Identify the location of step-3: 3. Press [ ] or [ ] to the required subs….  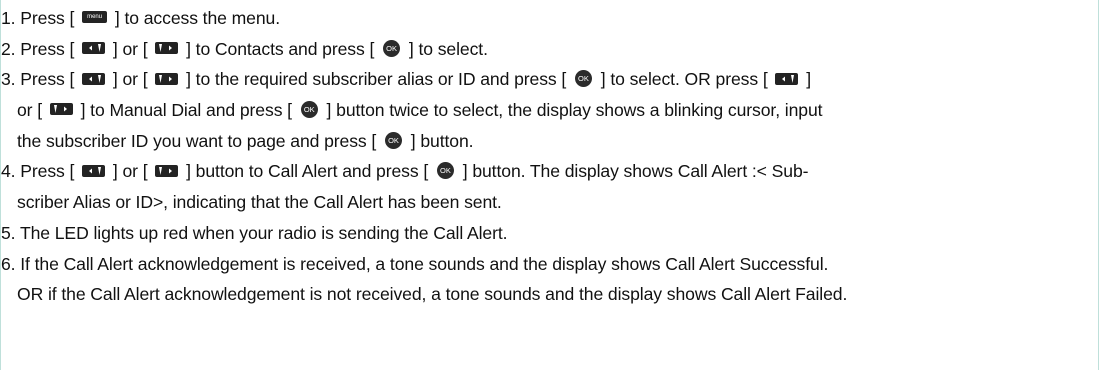
(546, 79).